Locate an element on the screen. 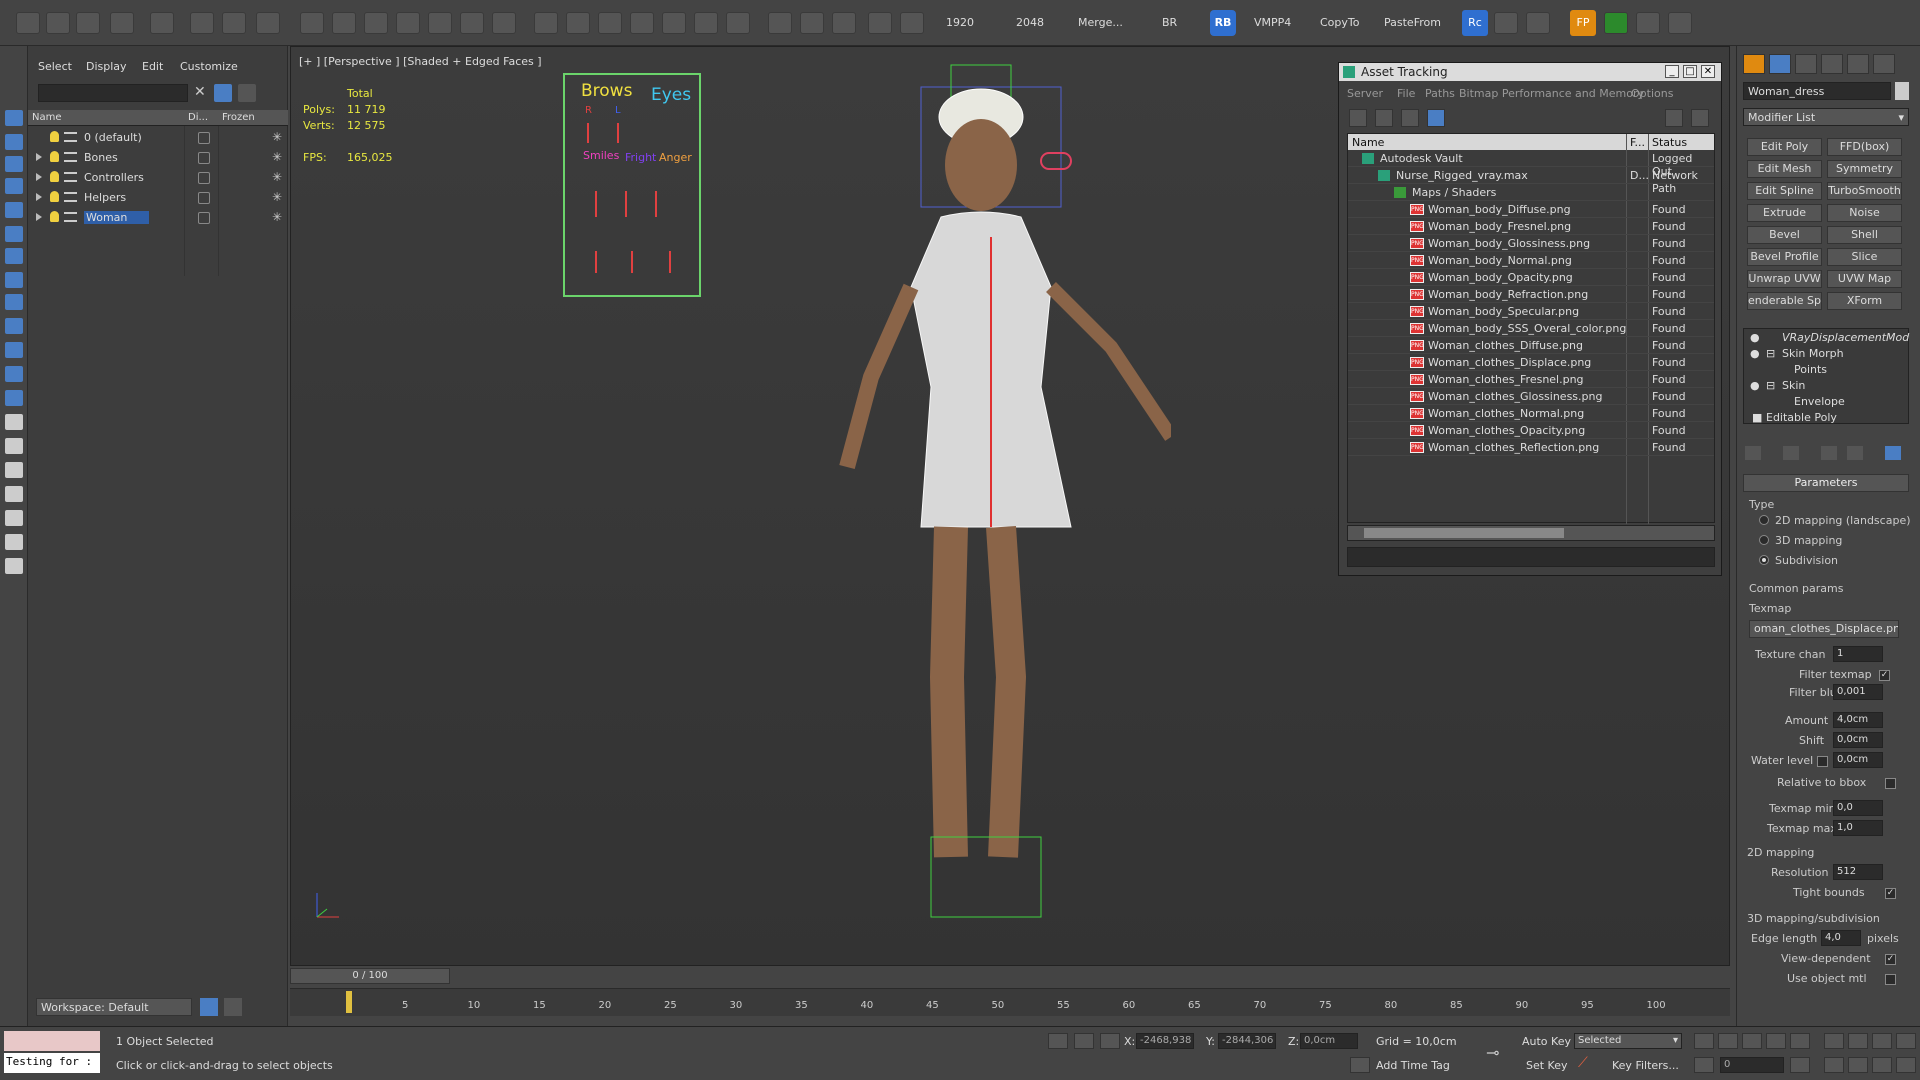 The height and width of the screenshot is (1080, 1920). help-icon is located at coordinates (880, 23).